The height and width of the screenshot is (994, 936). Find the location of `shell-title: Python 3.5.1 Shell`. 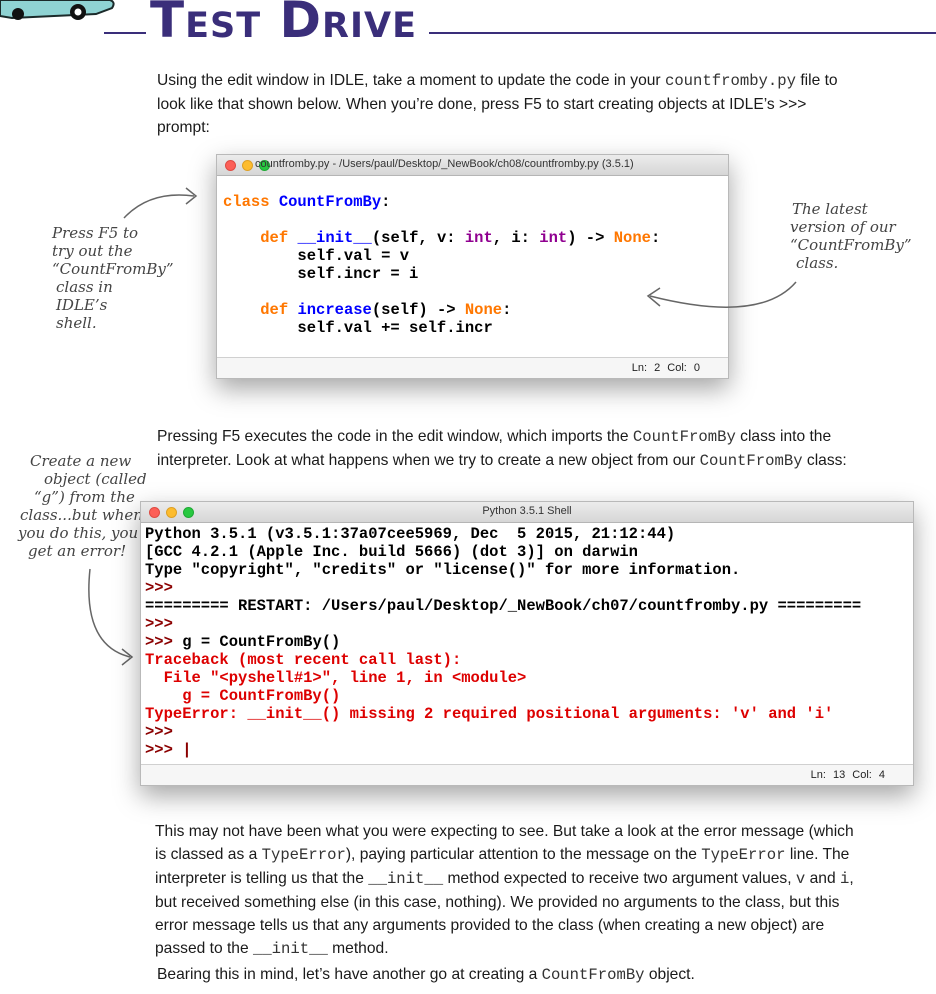

shell-title: Python 3.5.1 Shell is located at coordinates (527, 511).